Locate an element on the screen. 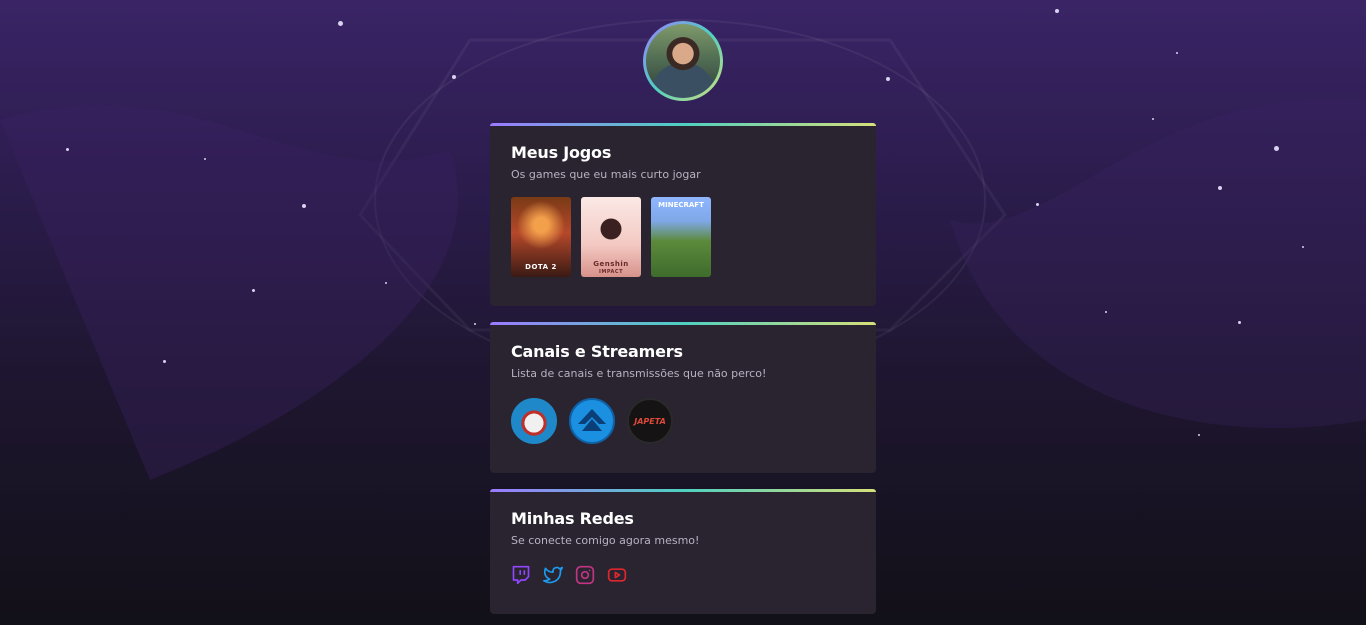  youtube-icon is located at coordinates (617, 575).